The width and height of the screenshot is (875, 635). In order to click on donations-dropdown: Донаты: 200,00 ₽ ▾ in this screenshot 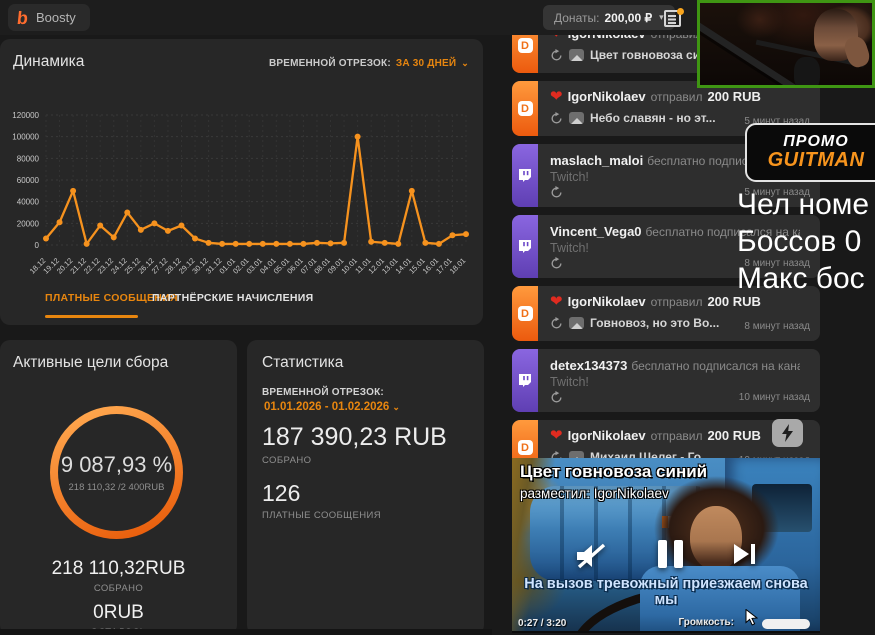, I will do `click(609, 17)`.